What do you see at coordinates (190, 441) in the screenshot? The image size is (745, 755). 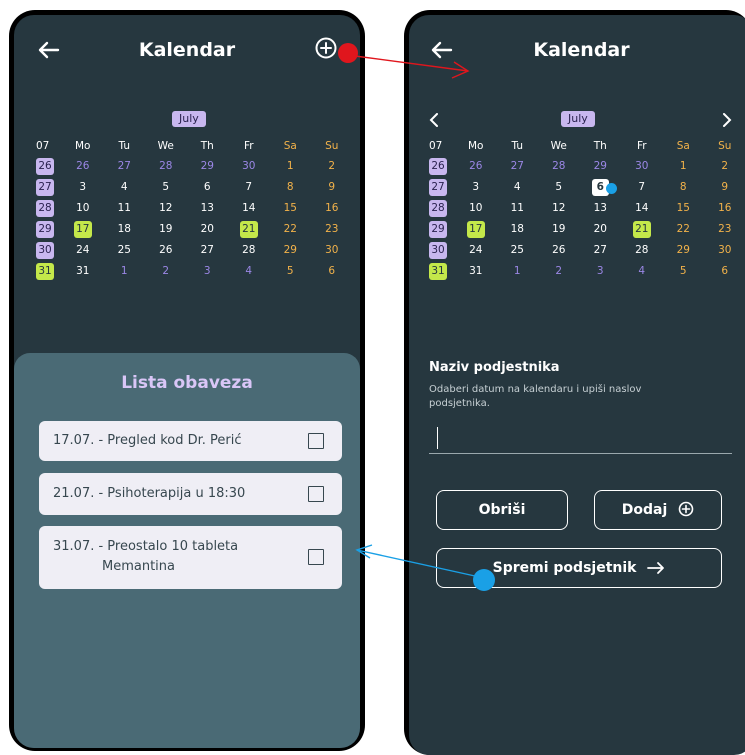 I see `task-item: 17.07. - Pregled kod Dr. Perić` at bounding box center [190, 441].